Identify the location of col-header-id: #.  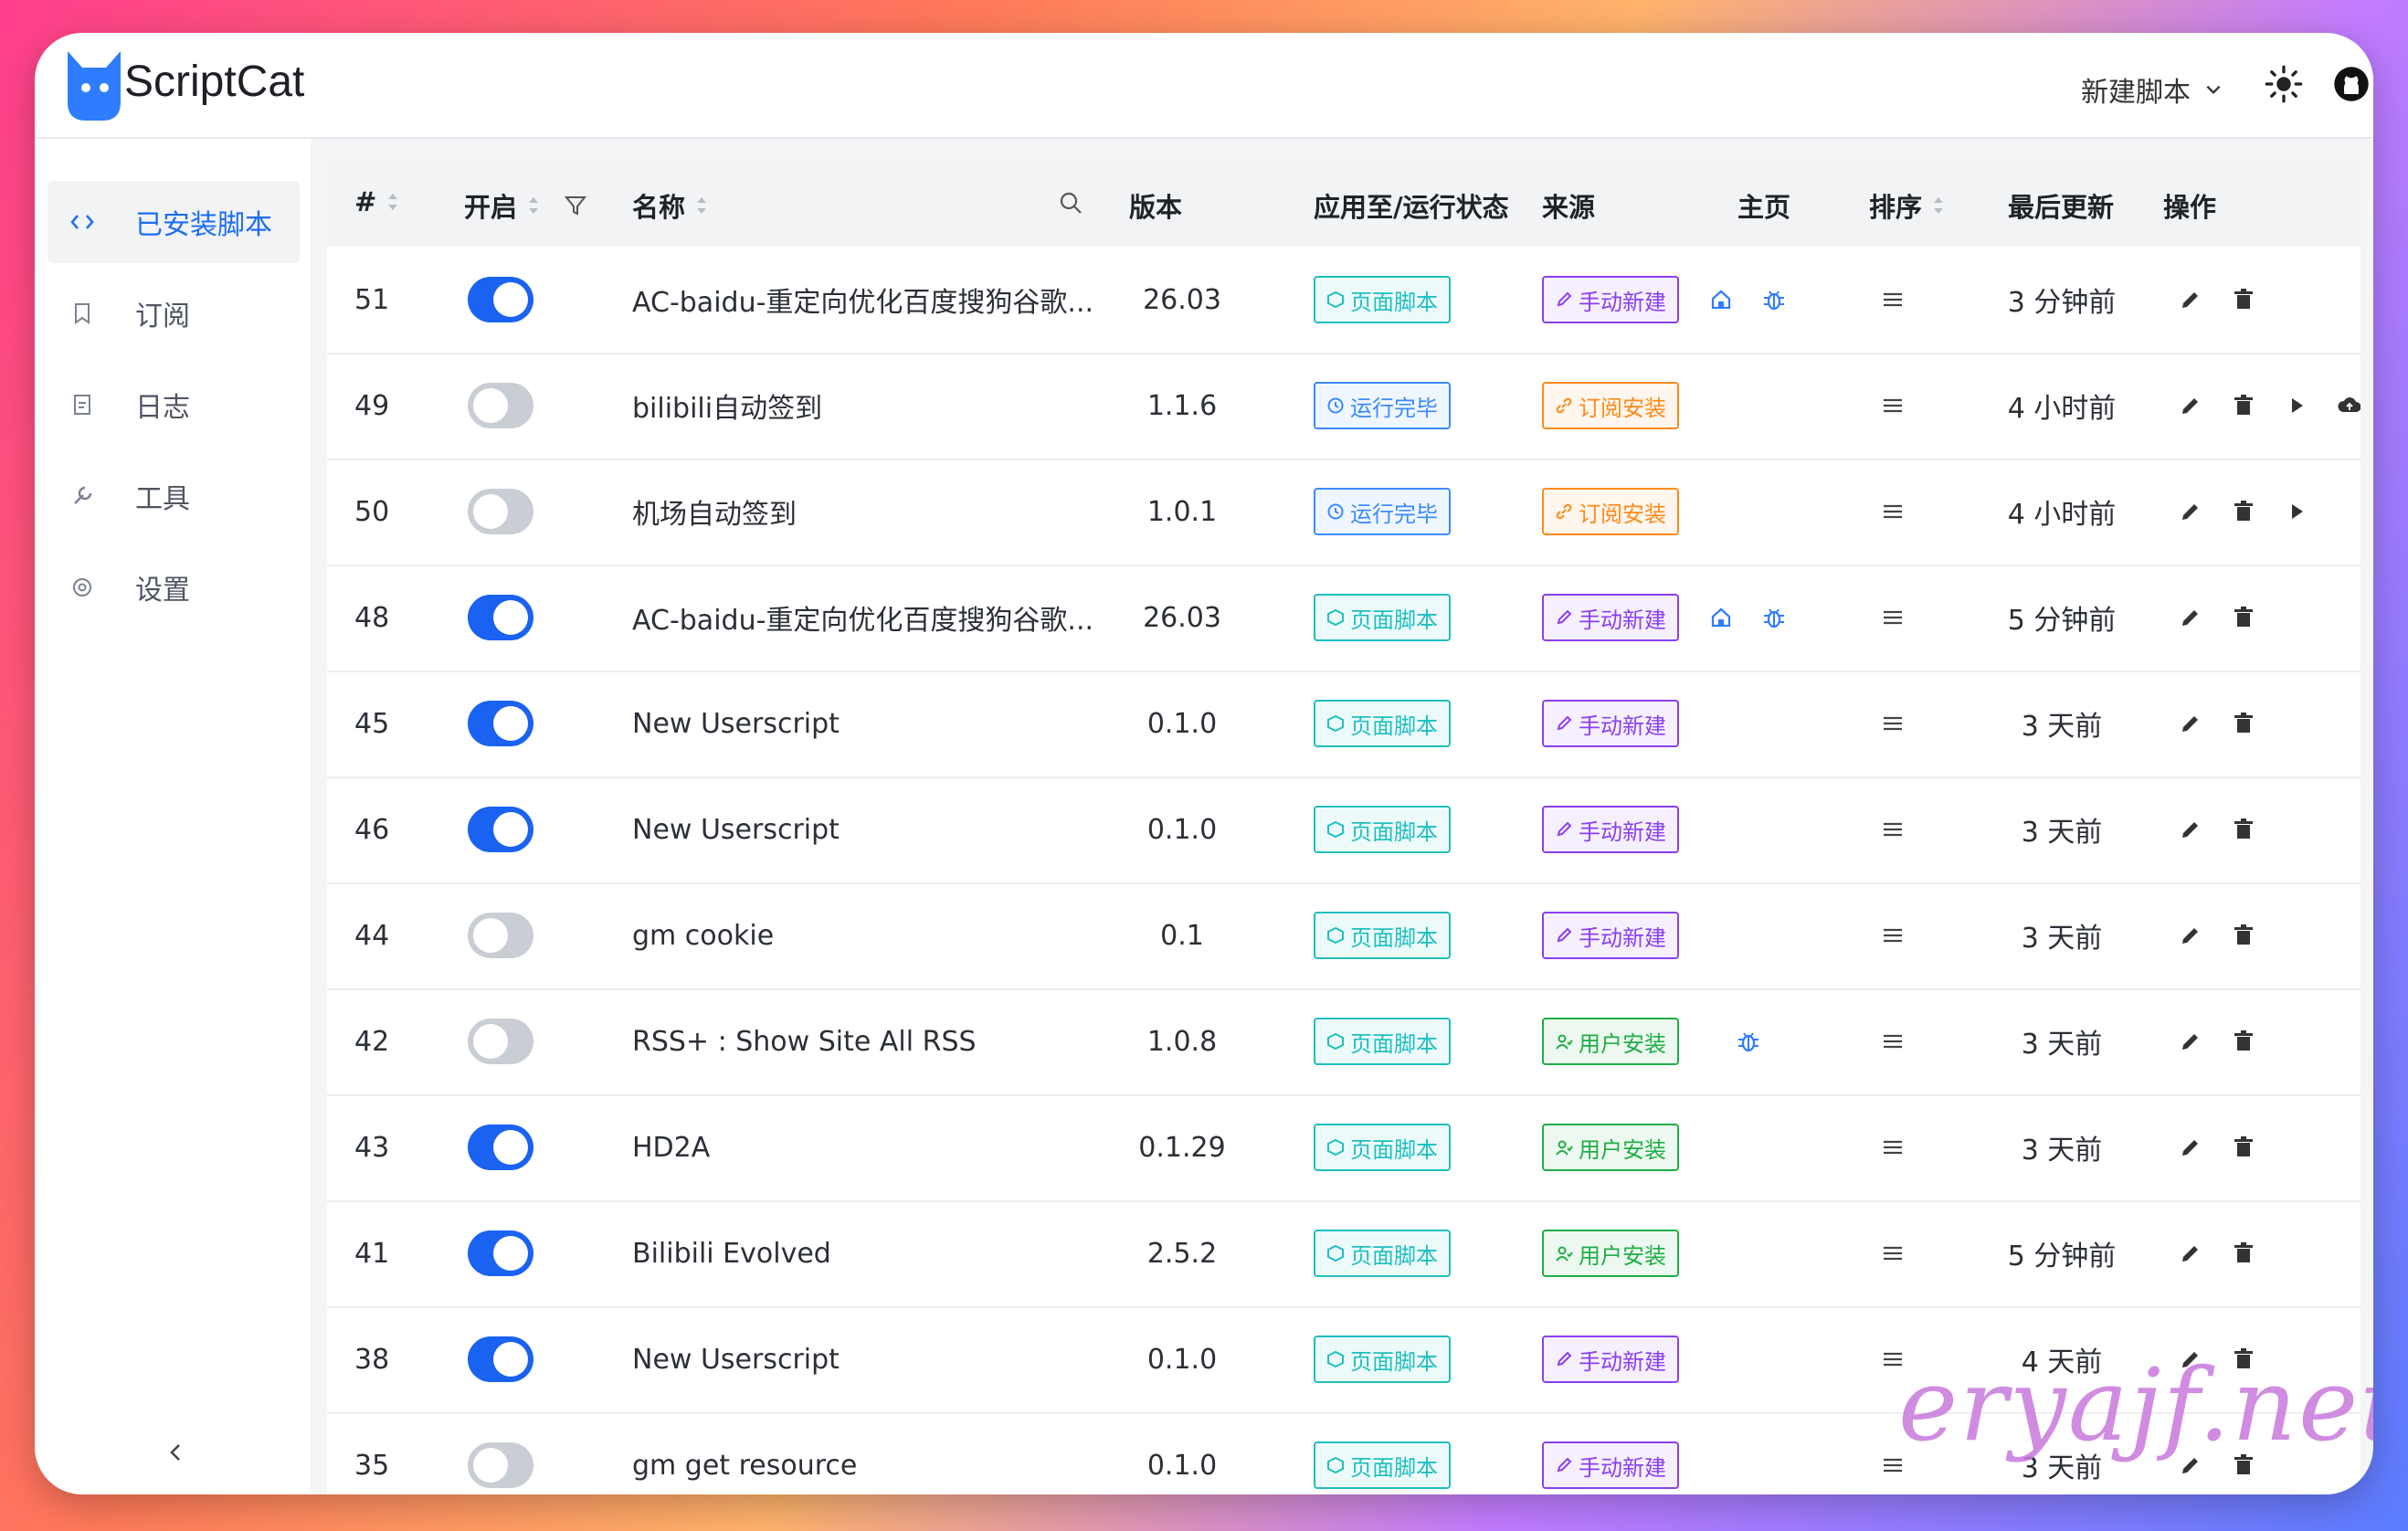
(377, 202).